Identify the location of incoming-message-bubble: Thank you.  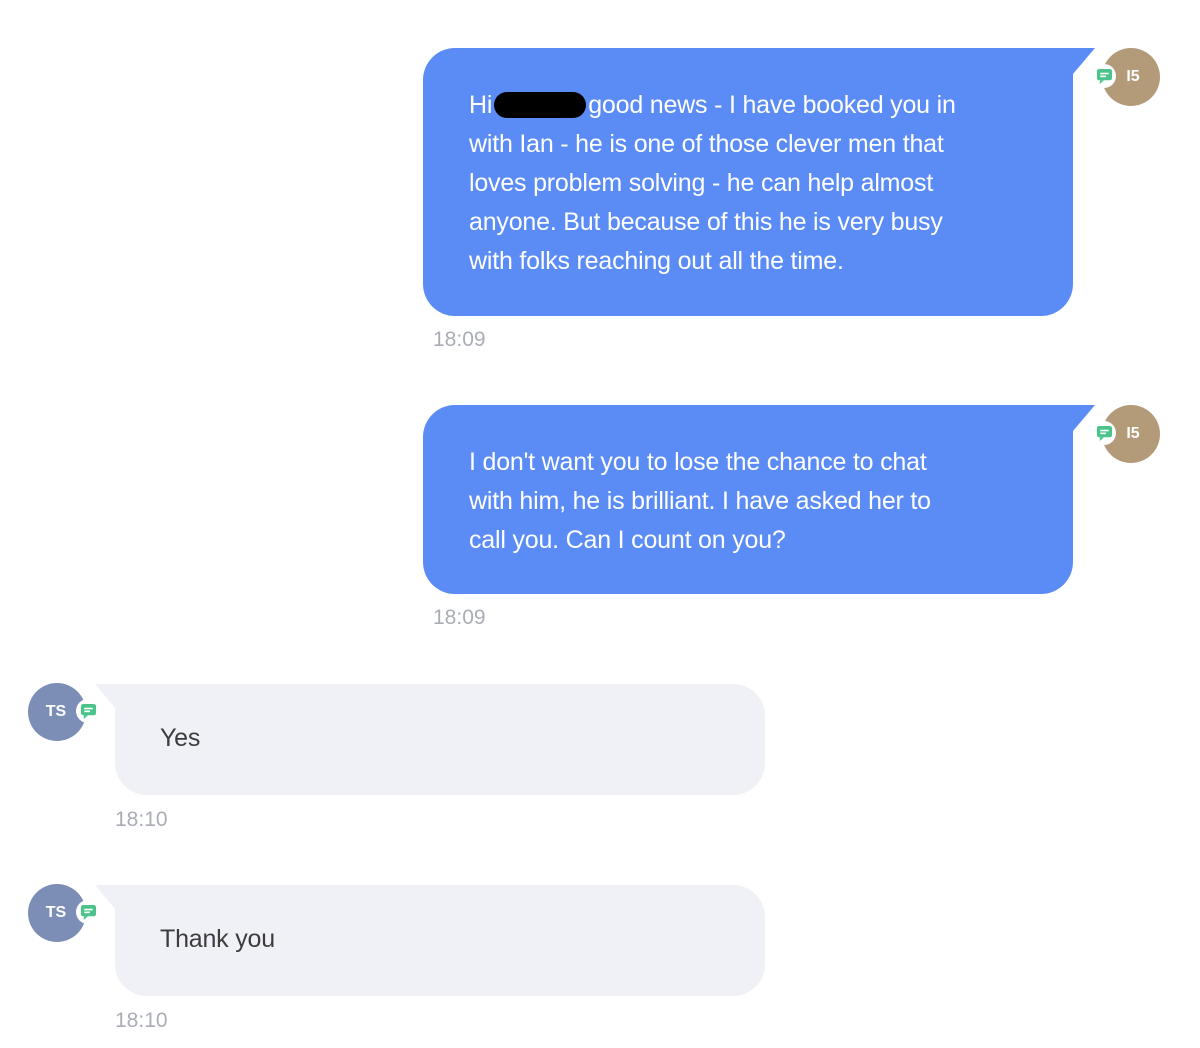
(430, 940).